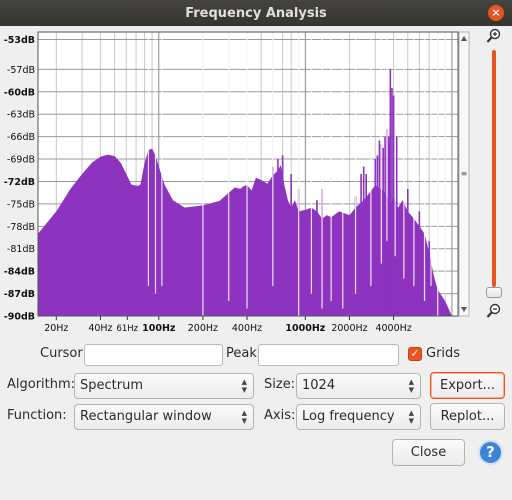  Describe the element at coordinates (146, 416) in the screenshot. I see `function-value: Rectangular window` at that location.